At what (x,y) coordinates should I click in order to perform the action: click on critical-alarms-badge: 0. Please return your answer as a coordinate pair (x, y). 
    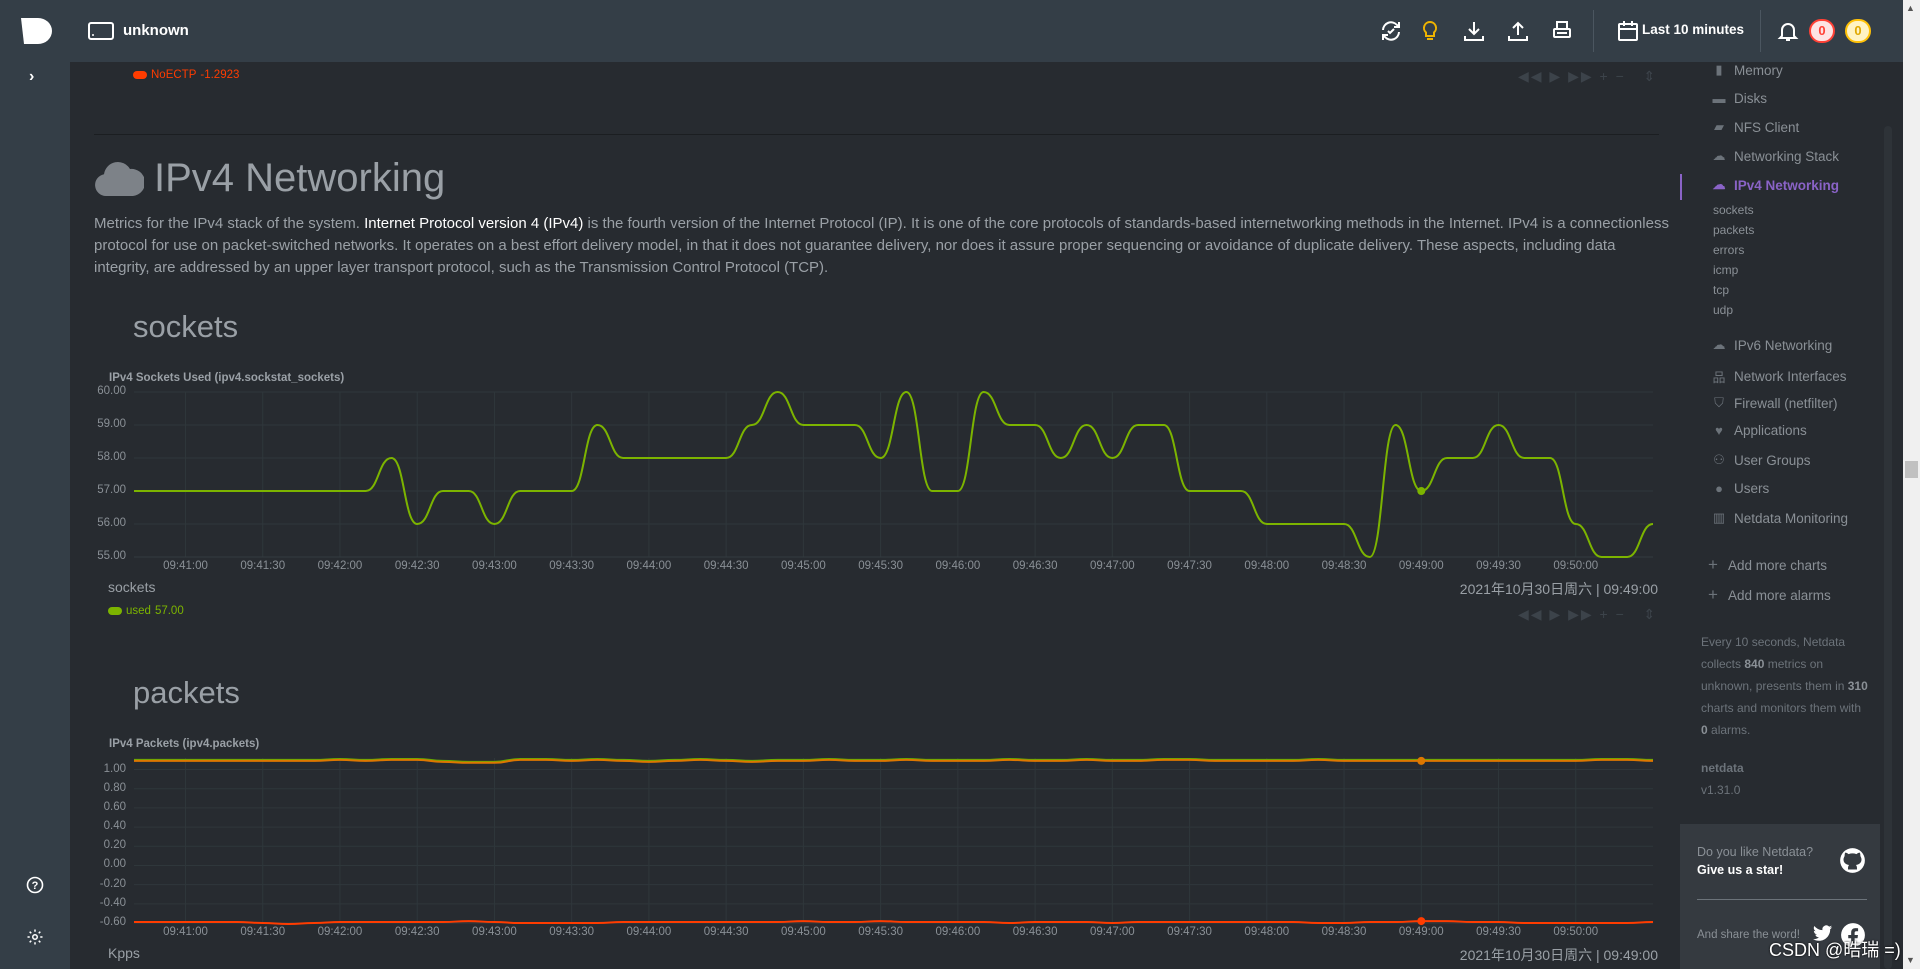
    Looking at the image, I should click on (1822, 31).